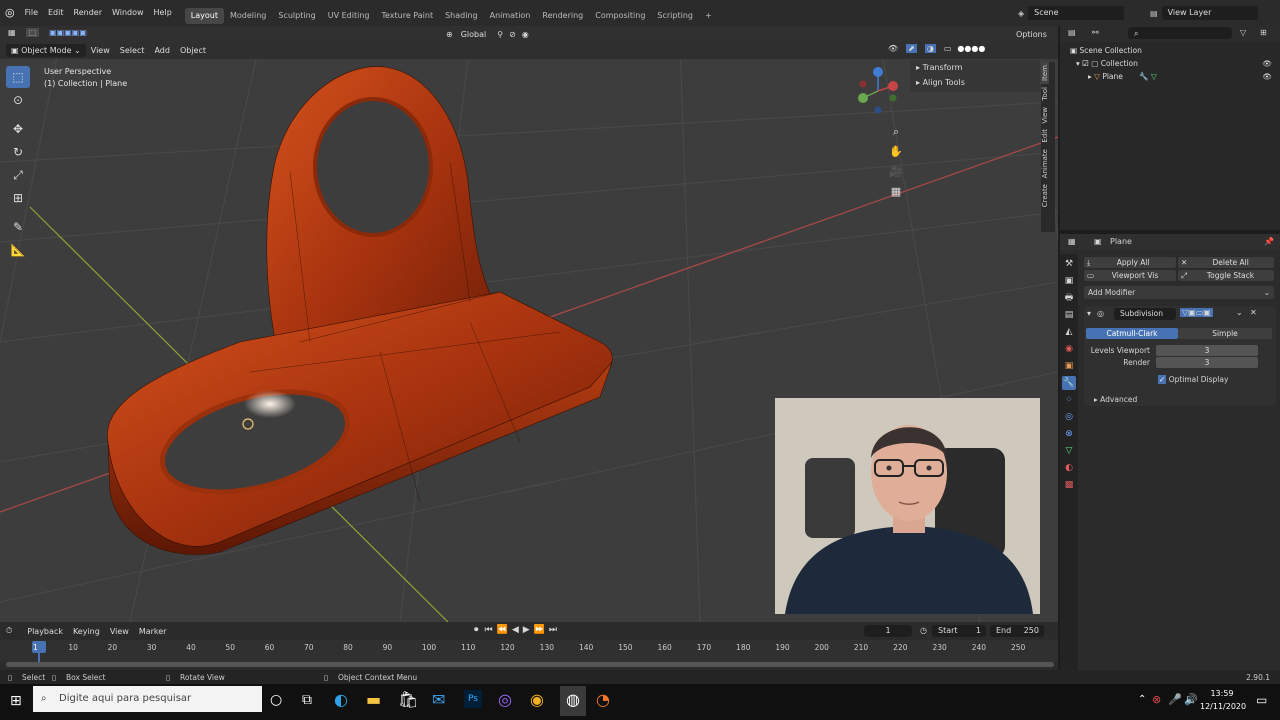 The image size is (1280, 720). Describe the element at coordinates (473, 699) in the screenshot. I see `photoshop-icon: Ps` at that location.